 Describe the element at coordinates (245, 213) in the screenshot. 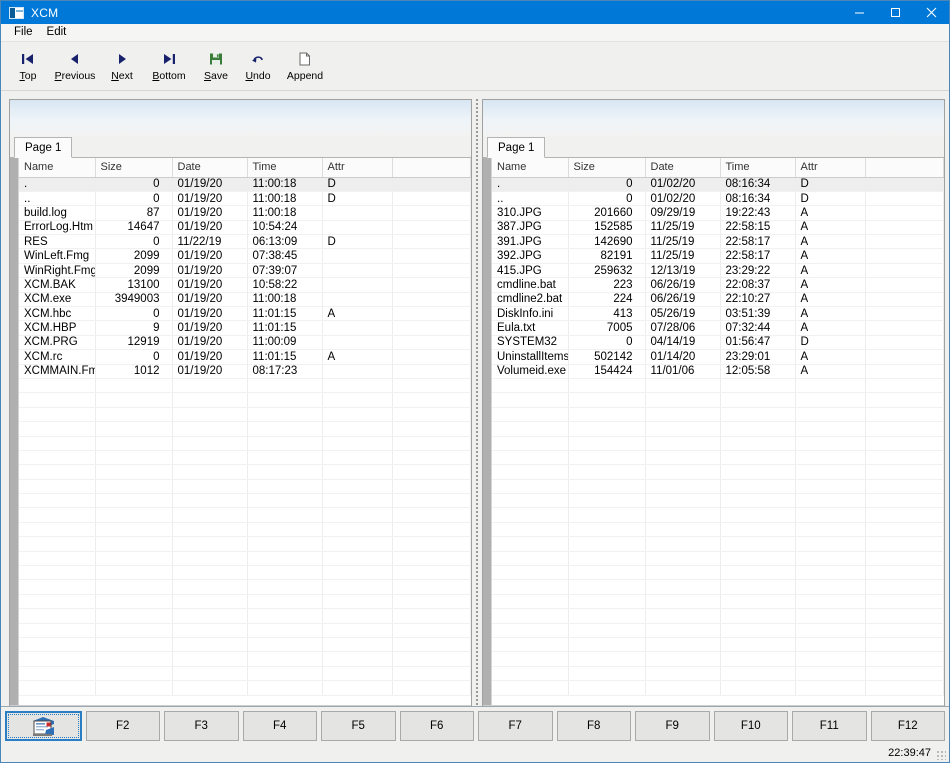

I see `table-row: build.log 87 01/19/20 11:00:18` at that location.